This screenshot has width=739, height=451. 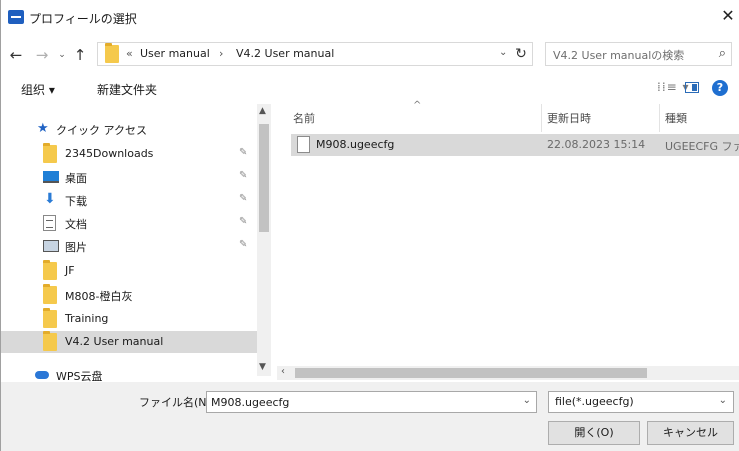 I want to click on document-icon, so click(x=49, y=223).